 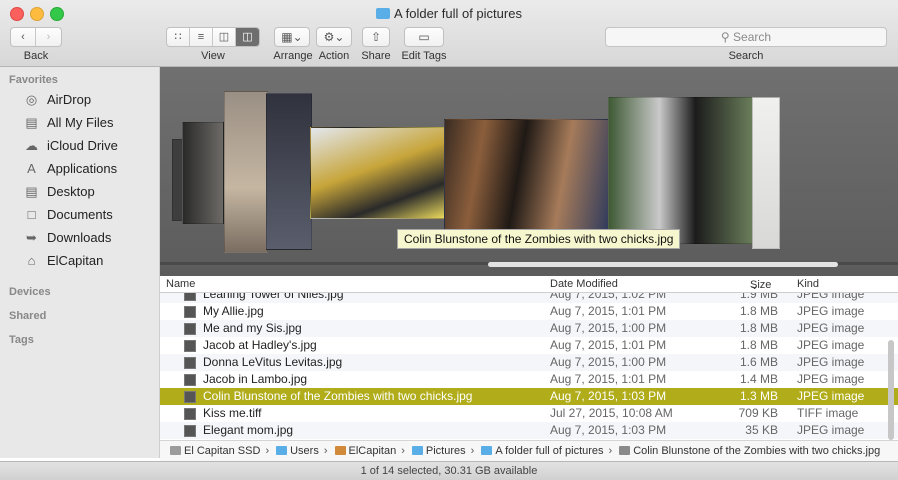 What do you see at coordinates (82, 145) in the screenshot?
I see `sidebar-item-label: iCloud Drive` at bounding box center [82, 145].